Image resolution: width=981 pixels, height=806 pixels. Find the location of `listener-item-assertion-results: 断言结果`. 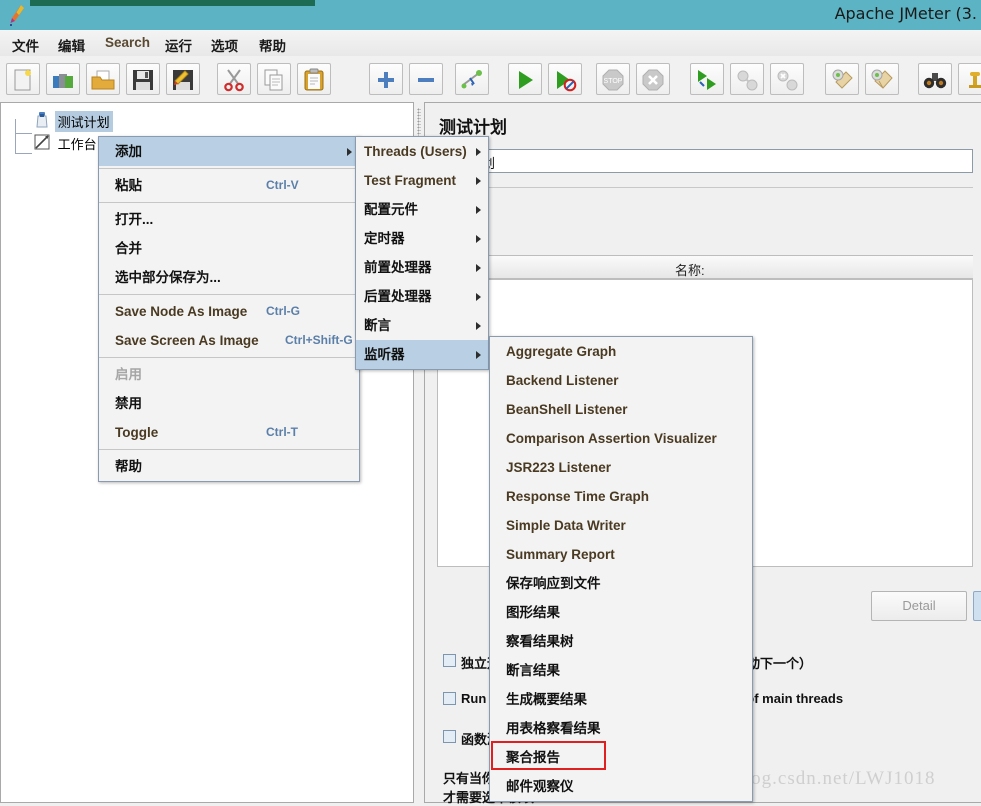

listener-item-assertion-results: 断言结果 is located at coordinates (621, 670).